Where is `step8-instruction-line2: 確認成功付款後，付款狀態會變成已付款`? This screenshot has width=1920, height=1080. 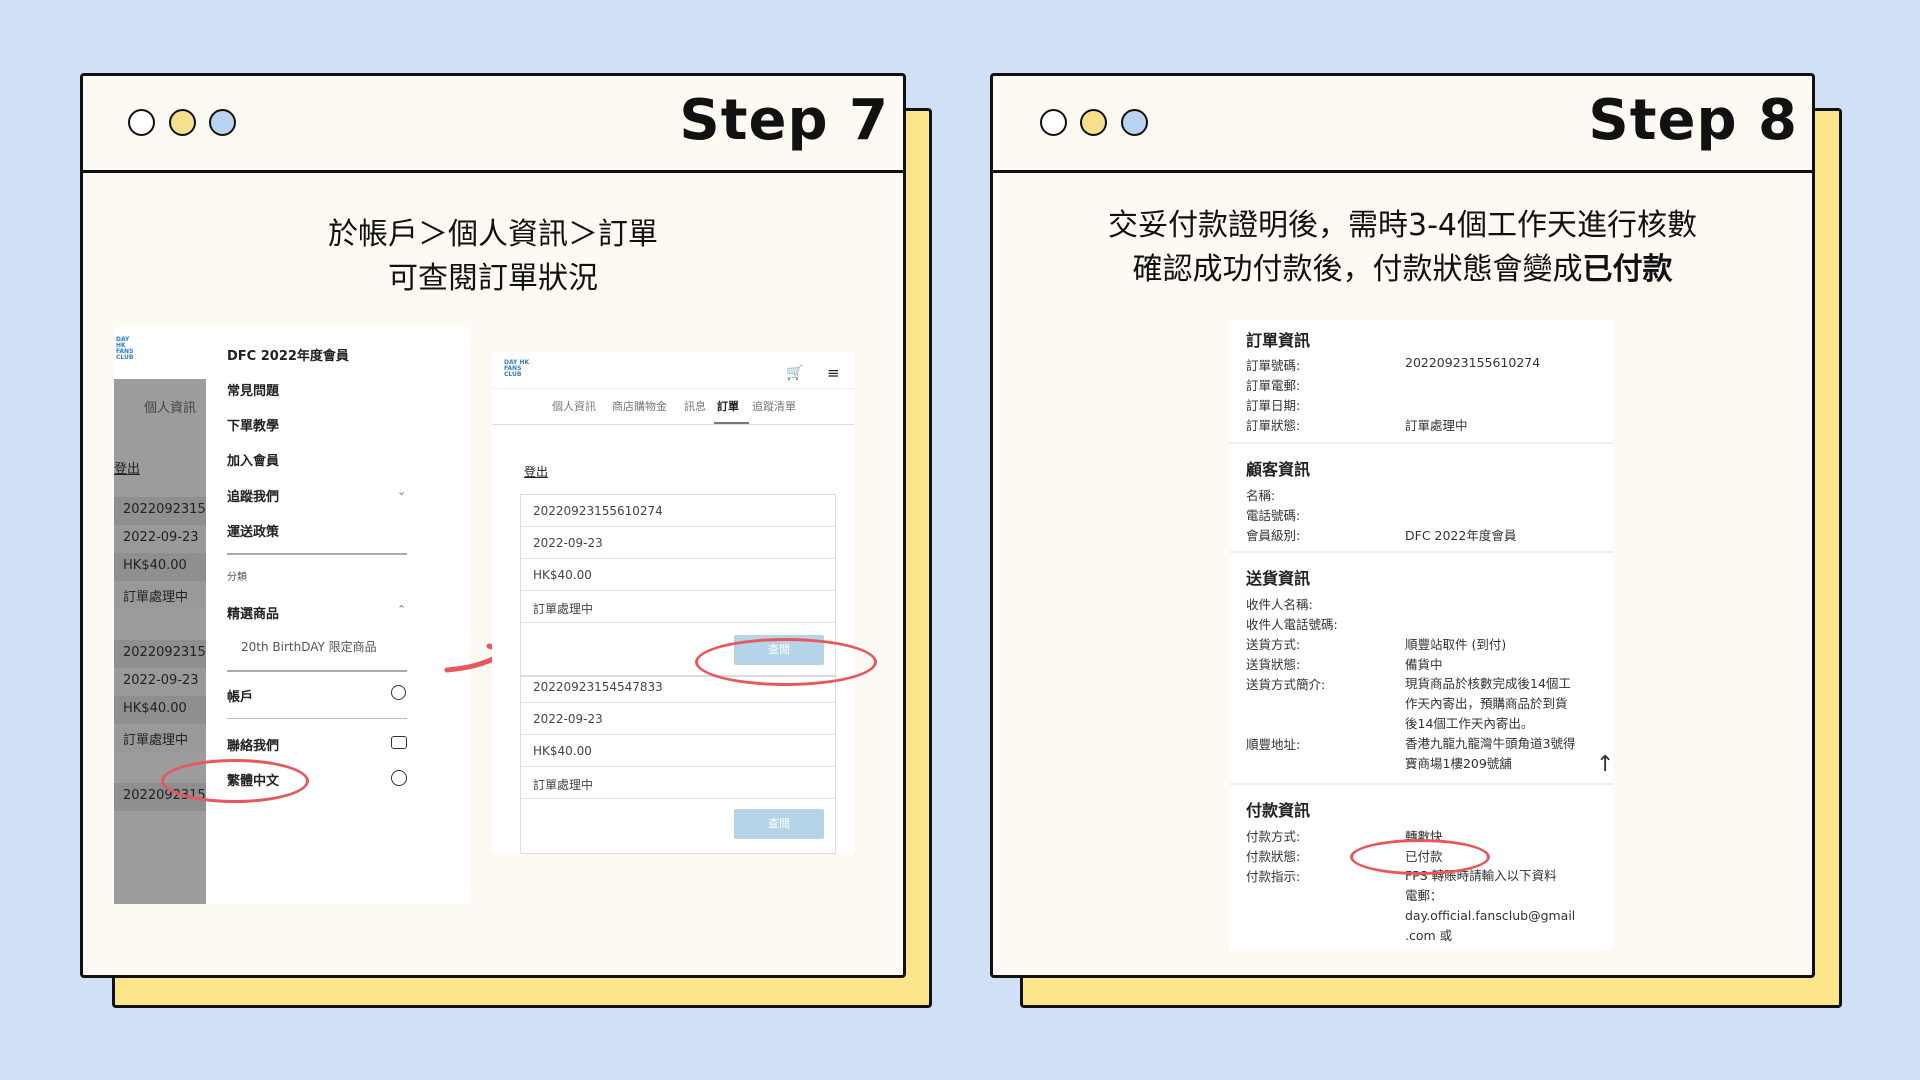 step8-instruction-line2: 確認成功付款後，付款狀態會變成已付款 is located at coordinates (1402, 270).